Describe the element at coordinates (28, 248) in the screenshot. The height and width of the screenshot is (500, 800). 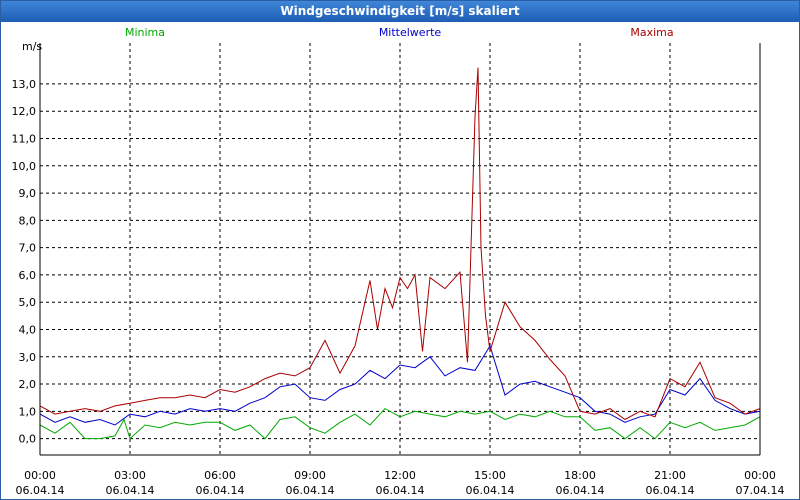
I see `y-tick-label: 7,0` at that location.